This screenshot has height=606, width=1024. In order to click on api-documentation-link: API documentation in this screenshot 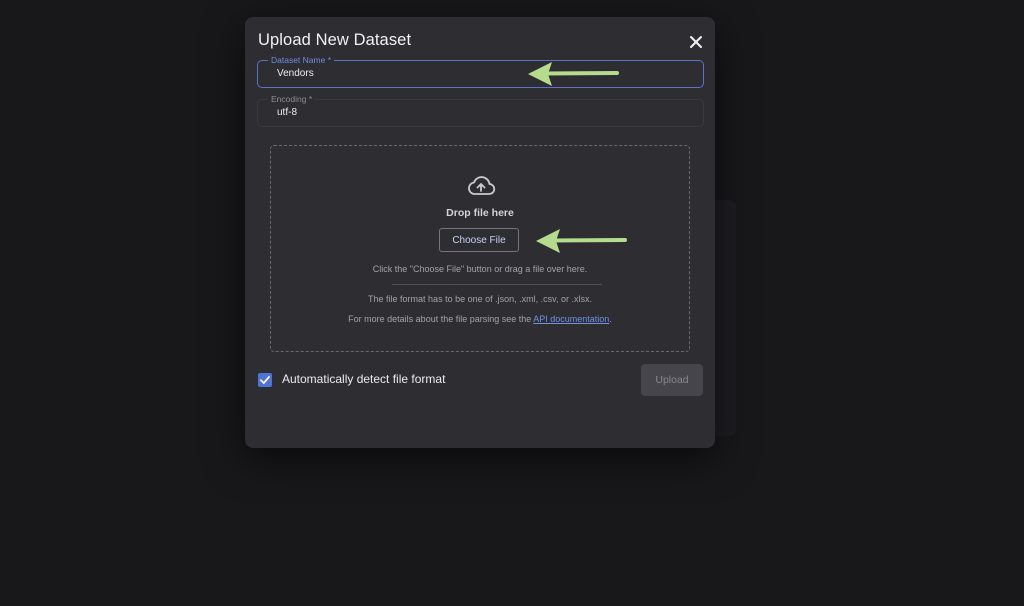, I will do `click(571, 319)`.